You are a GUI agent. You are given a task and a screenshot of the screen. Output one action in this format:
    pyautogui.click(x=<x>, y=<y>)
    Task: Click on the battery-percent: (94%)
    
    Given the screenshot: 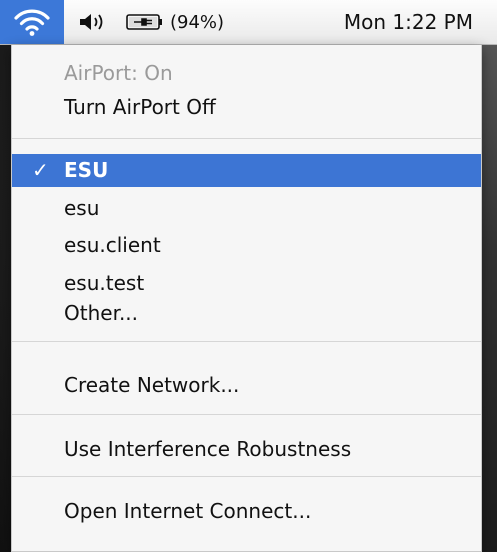 What is the action you would take?
    pyautogui.click(x=197, y=22)
    